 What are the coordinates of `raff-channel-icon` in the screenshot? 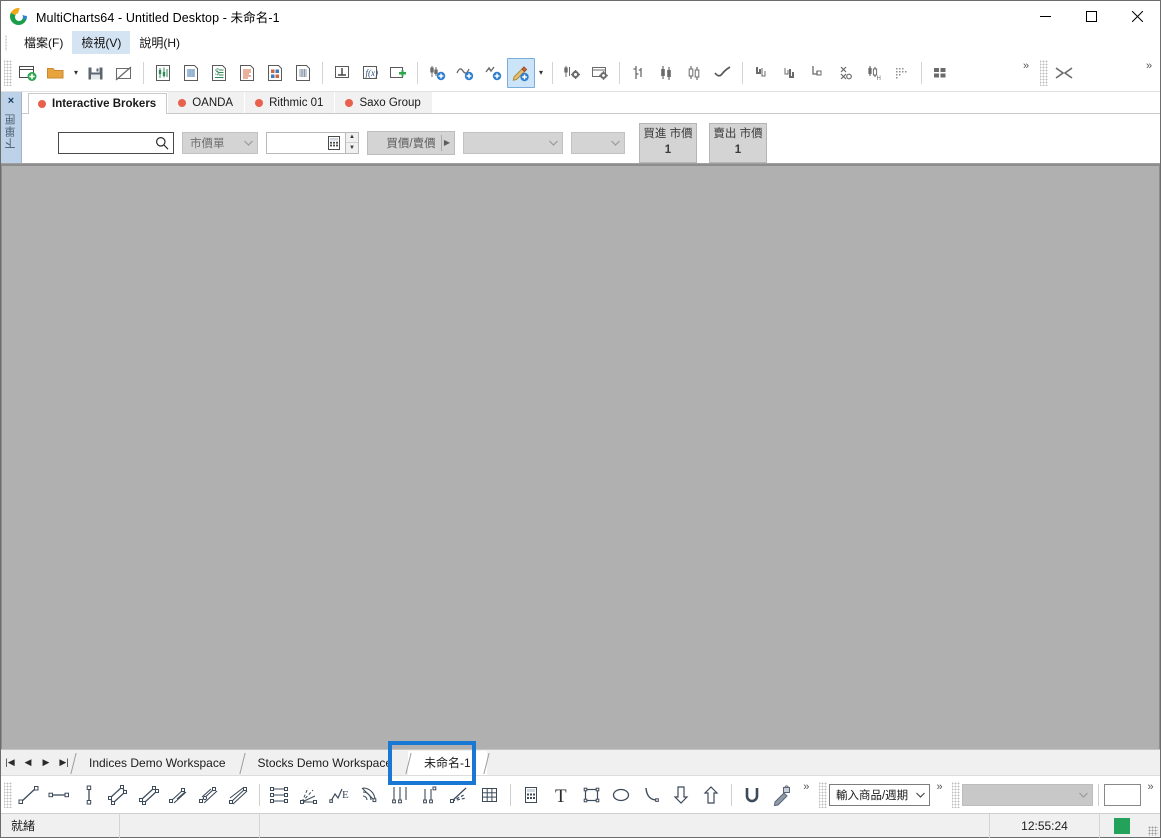 It's located at (209, 795).